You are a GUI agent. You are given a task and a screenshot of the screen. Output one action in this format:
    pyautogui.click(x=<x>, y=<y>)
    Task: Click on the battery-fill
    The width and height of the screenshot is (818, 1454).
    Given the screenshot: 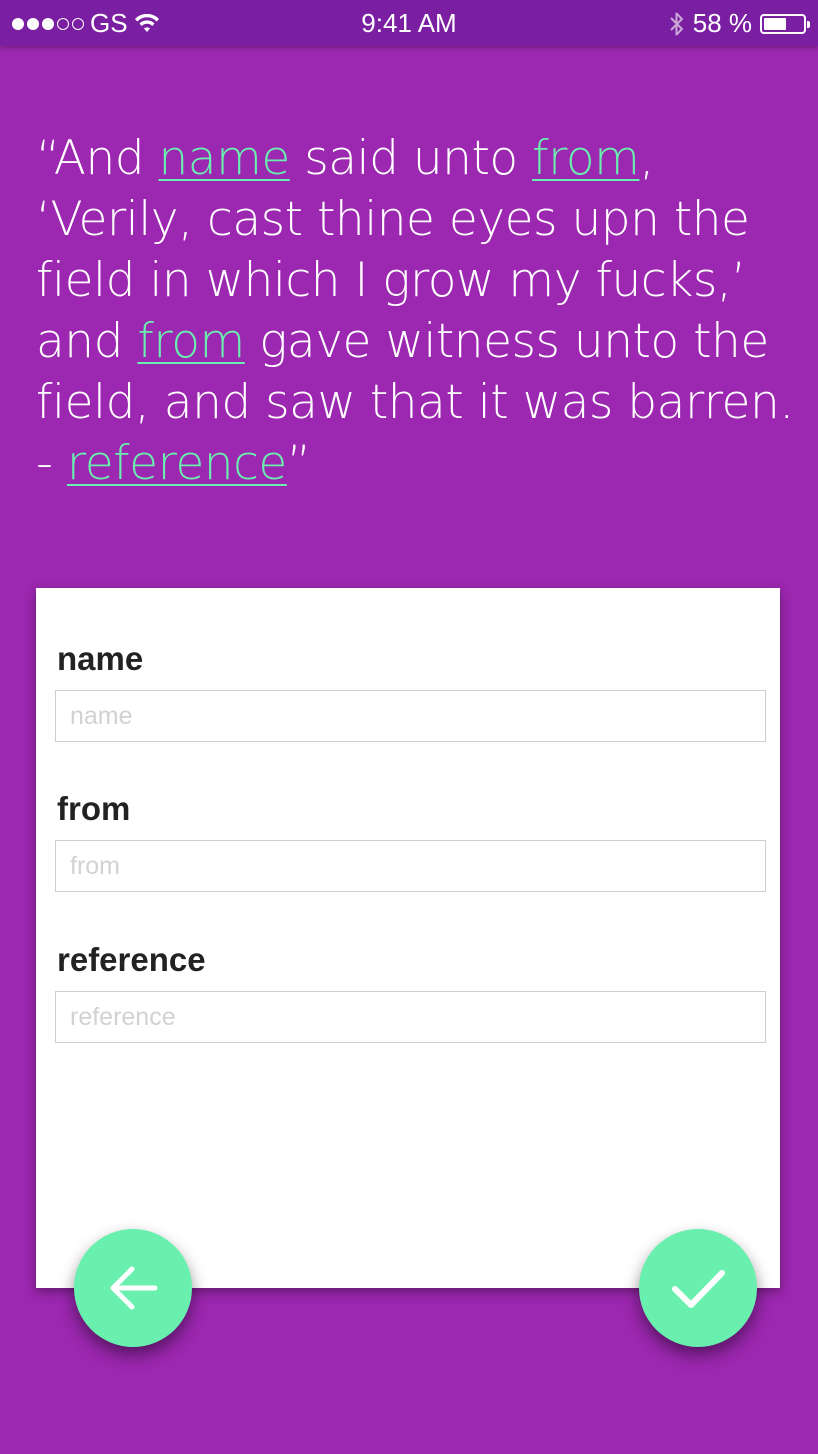 What is the action you would take?
    pyautogui.click(x=775, y=23)
    